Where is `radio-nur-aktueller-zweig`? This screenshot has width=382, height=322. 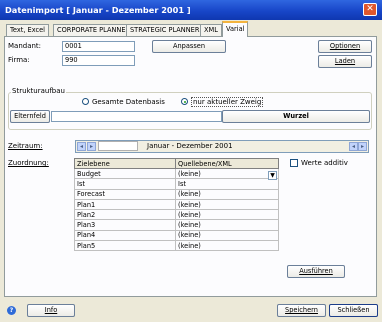 radio-nur-aktueller-zweig is located at coordinates (184, 101).